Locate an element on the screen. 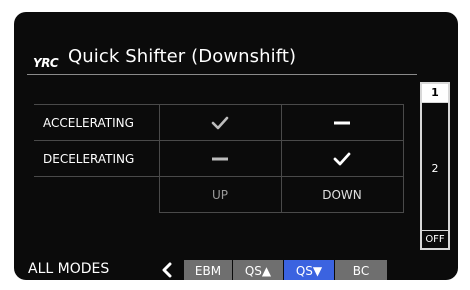 This screenshot has width=470, height=290. cell-accelerating-up is located at coordinates (220, 122).